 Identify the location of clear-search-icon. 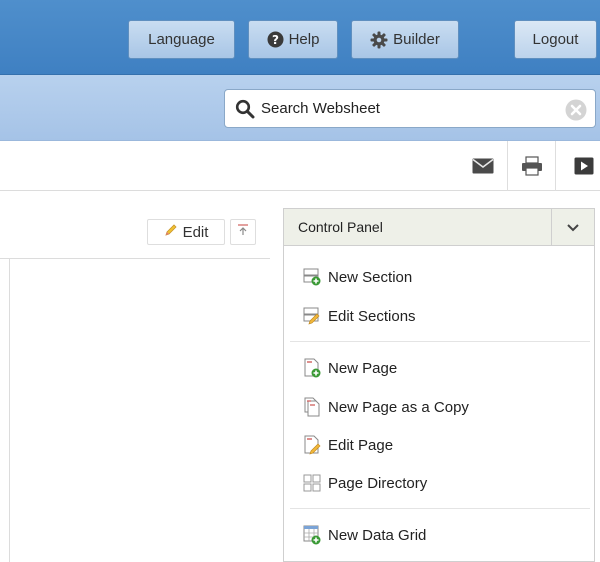
(576, 110).